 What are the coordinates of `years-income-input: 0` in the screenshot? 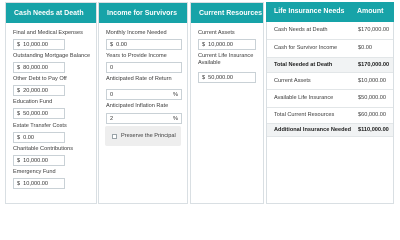 It's located at (144, 67).